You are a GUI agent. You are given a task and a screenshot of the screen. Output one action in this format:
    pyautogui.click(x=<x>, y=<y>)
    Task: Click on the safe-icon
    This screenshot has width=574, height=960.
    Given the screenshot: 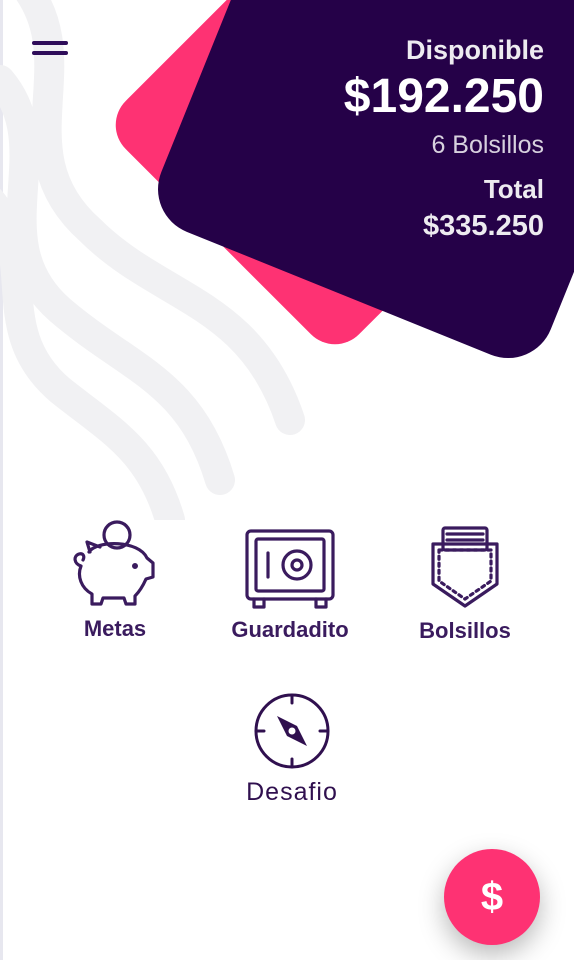 What is the action you would take?
    pyautogui.click(x=290, y=569)
    